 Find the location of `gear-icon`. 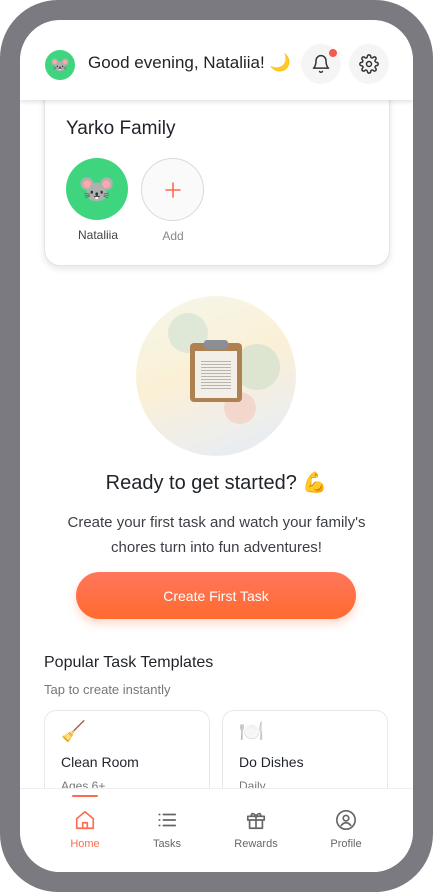

gear-icon is located at coordinates (369, 64).